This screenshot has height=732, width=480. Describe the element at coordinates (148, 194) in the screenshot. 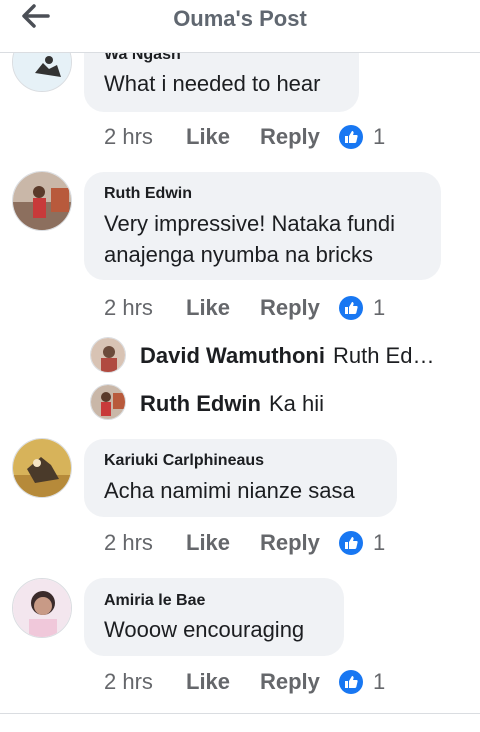

I see `comment-author: Ruth Edwin` at that location.